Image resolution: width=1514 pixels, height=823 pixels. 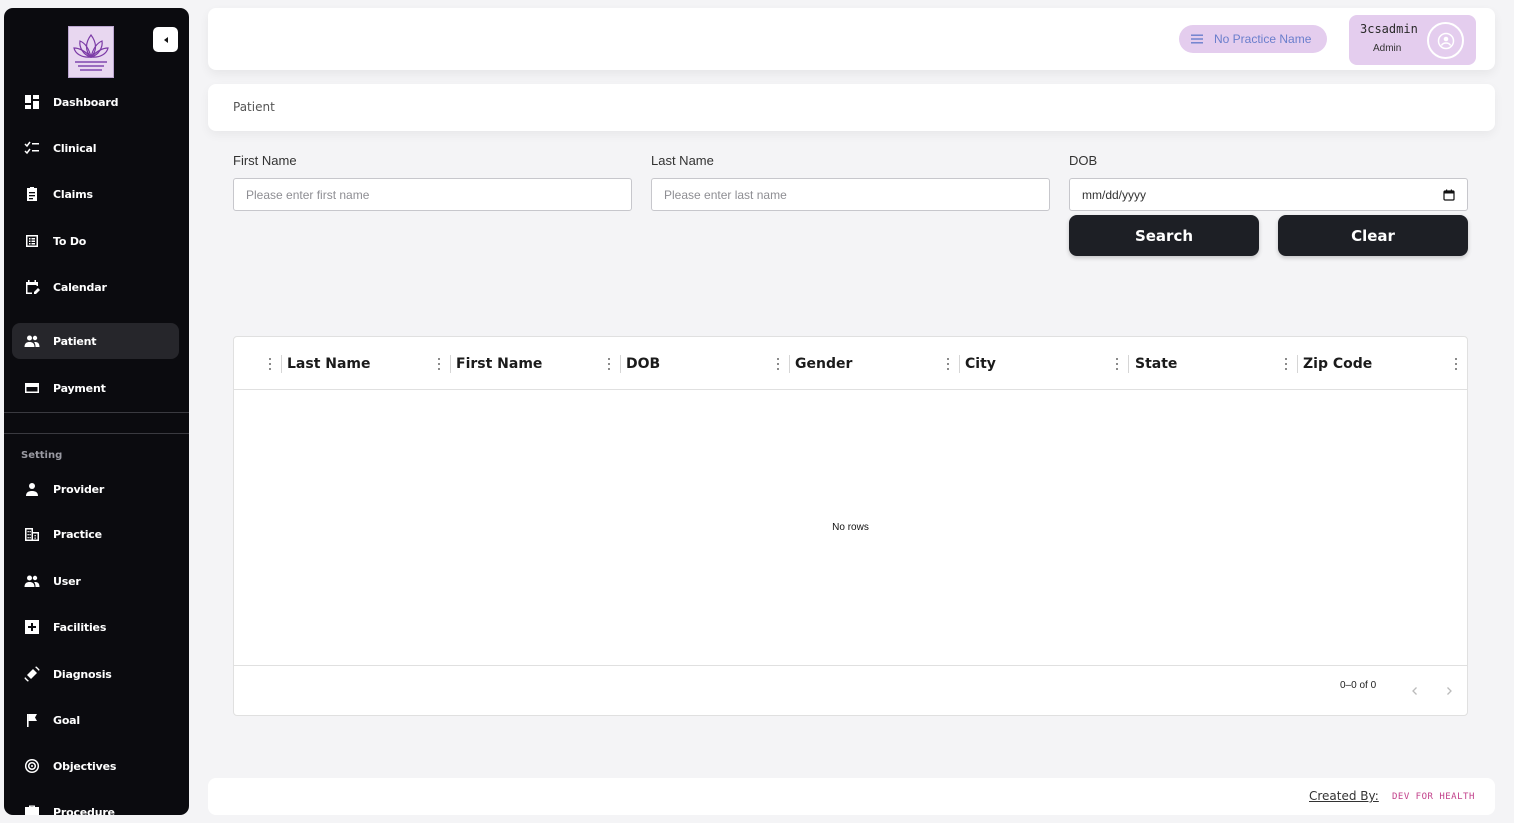 What do you see at coordinates (1449, 195) in the screenshot?
I see `calendar-icon` at bounding box center [1449, 195].